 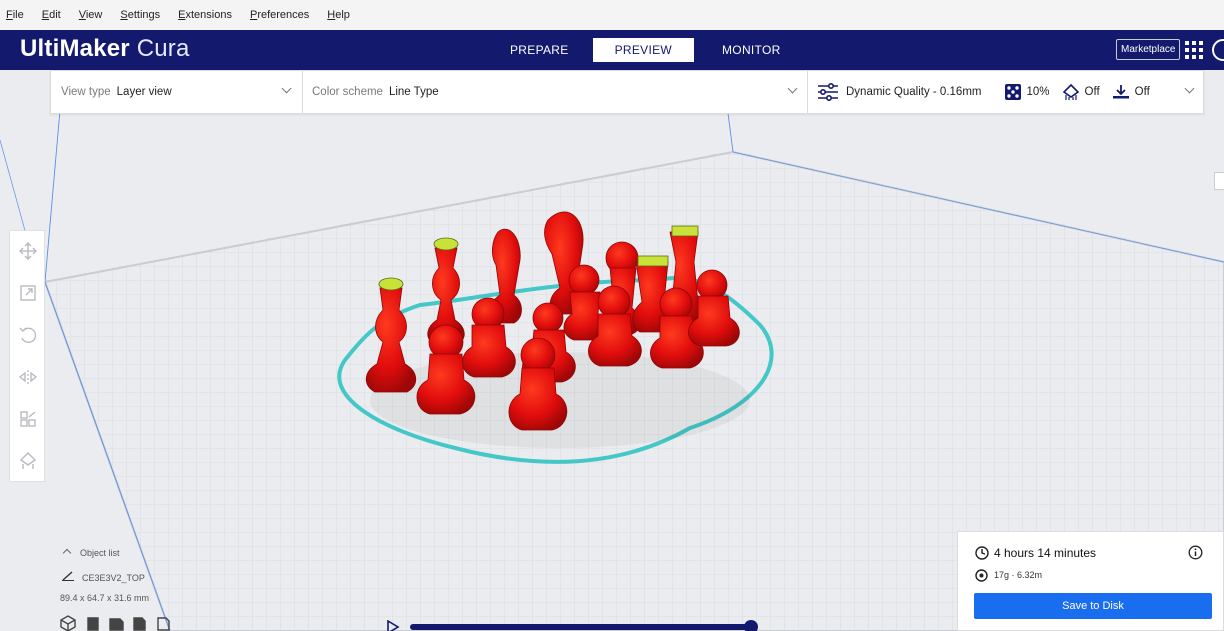 I want to click on layer-slider-handle, so click(x=751, y=625).